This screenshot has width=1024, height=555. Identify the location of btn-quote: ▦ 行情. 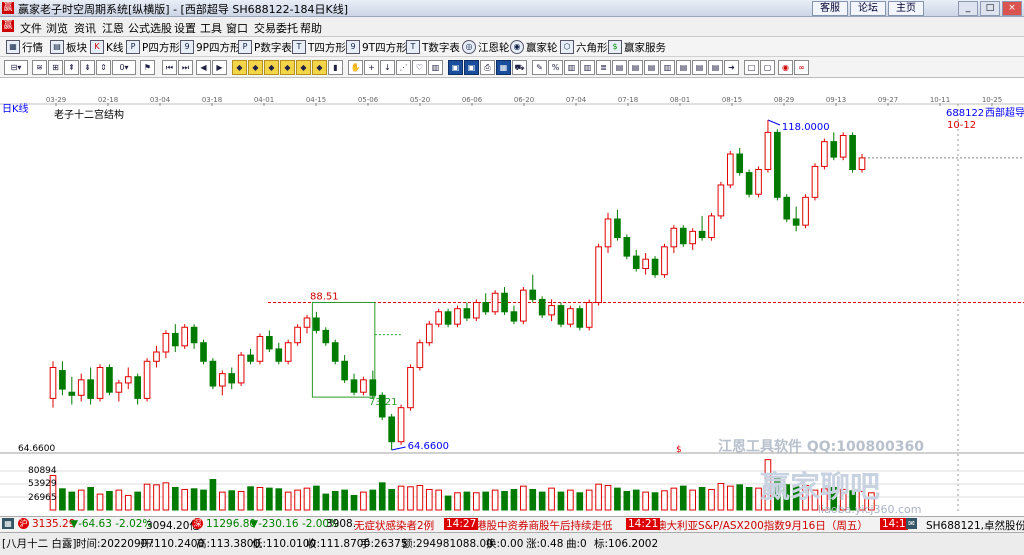
(24, 47).